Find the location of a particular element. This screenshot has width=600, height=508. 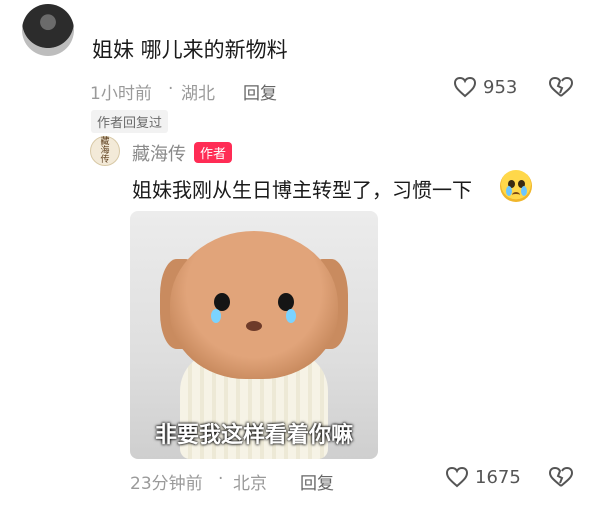

like-count: 953 is located at coordinates (500, 87).